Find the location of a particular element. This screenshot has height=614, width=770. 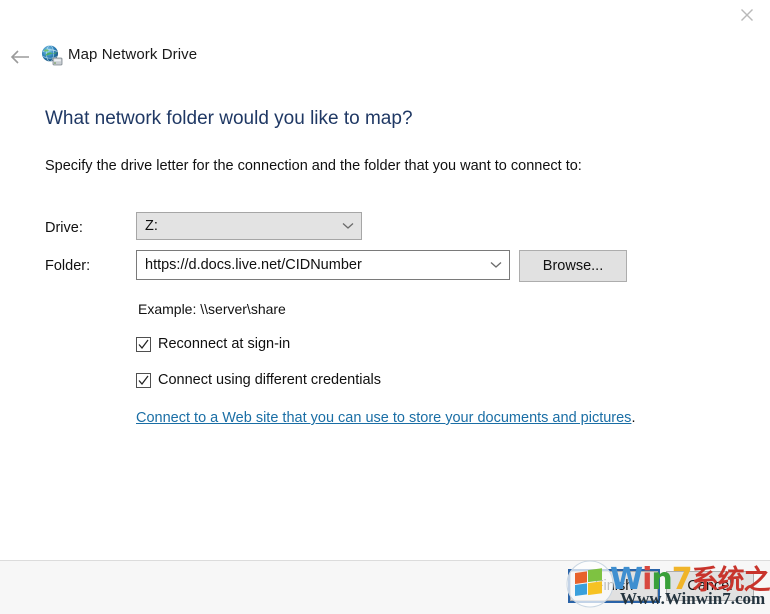

back-button is located at coordinates (21, 57).